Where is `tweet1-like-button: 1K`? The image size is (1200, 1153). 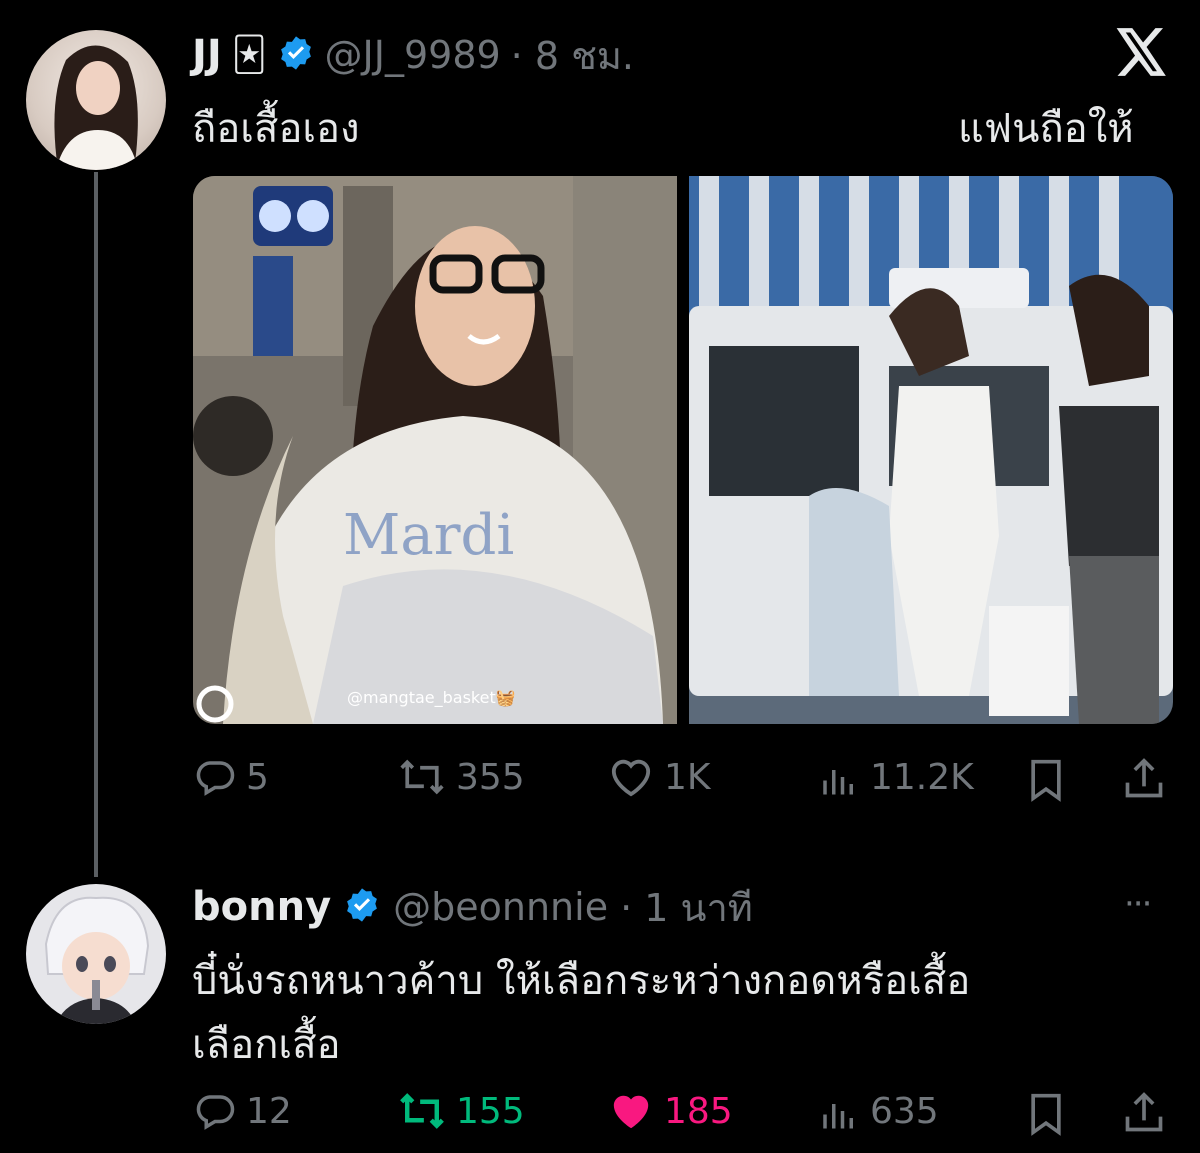
tweet1-like-button: 1K is located at coordinates (659, 777).